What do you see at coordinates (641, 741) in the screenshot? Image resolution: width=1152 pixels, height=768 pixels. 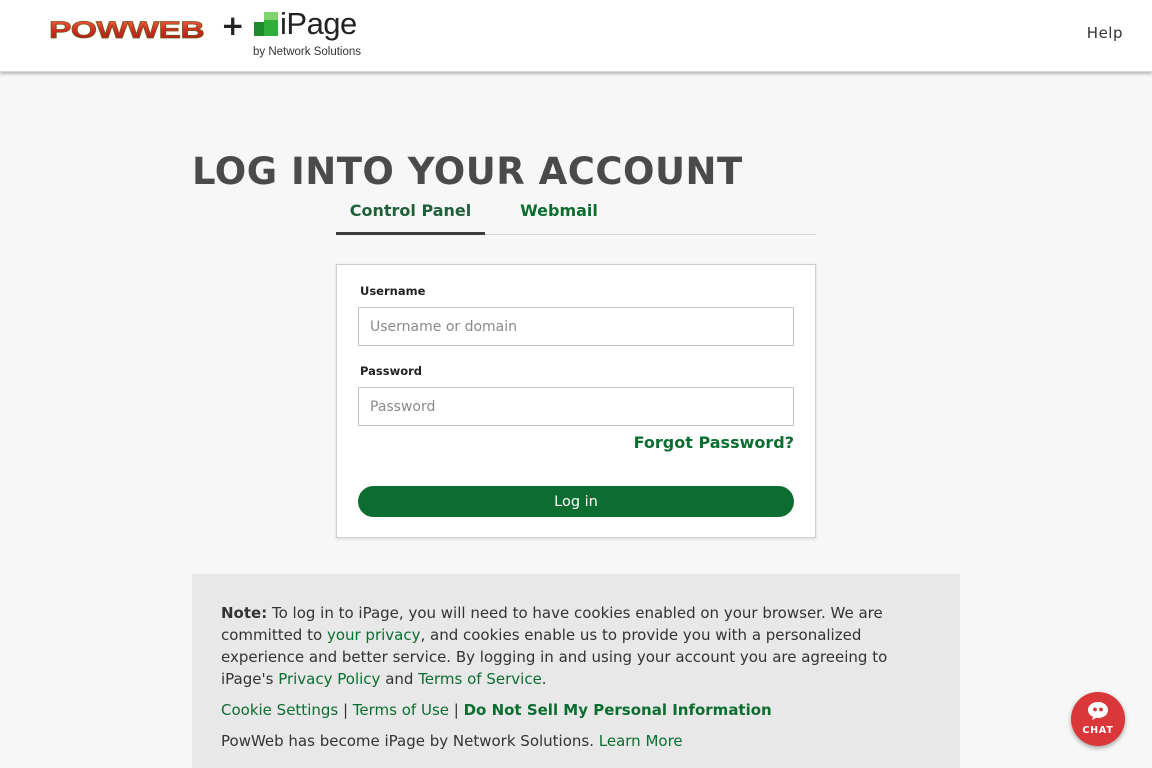 I see `learn-more-link: Learn More` at bounding box center [641, 741].